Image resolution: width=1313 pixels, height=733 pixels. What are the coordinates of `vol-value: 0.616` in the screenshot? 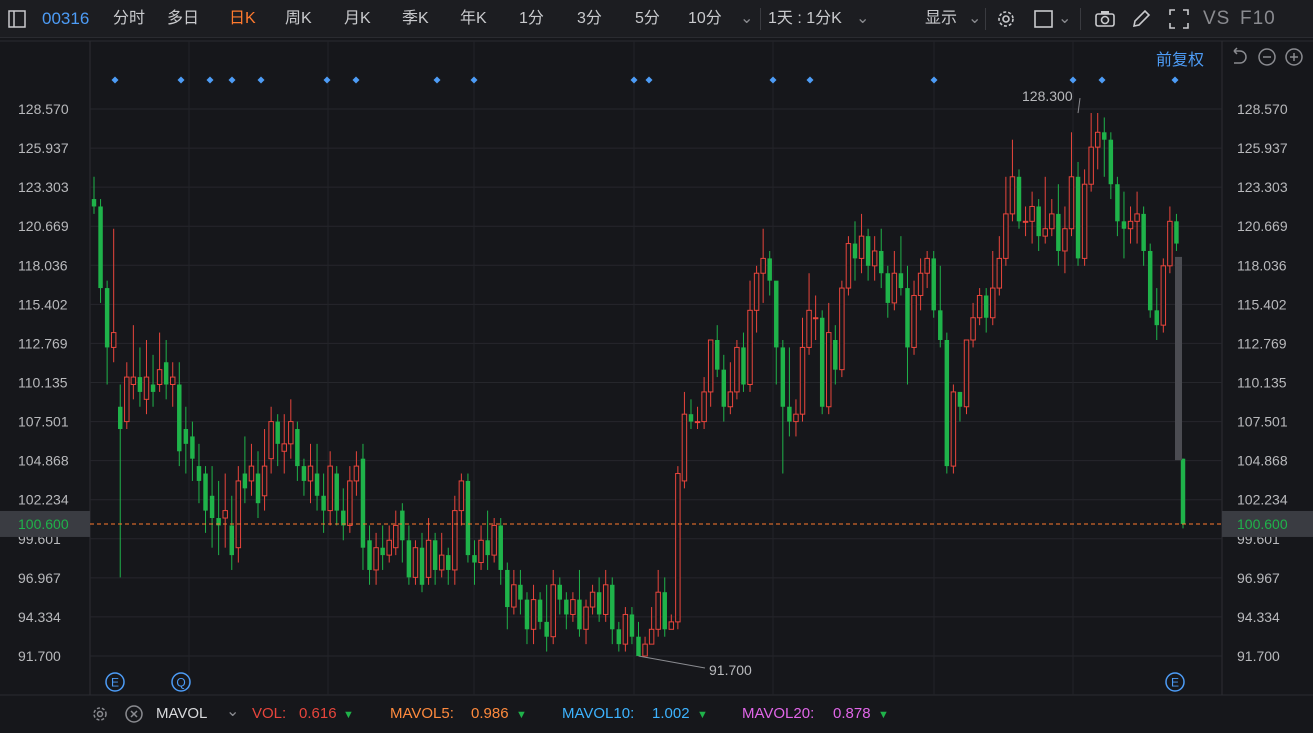 It's located at (318, 713).